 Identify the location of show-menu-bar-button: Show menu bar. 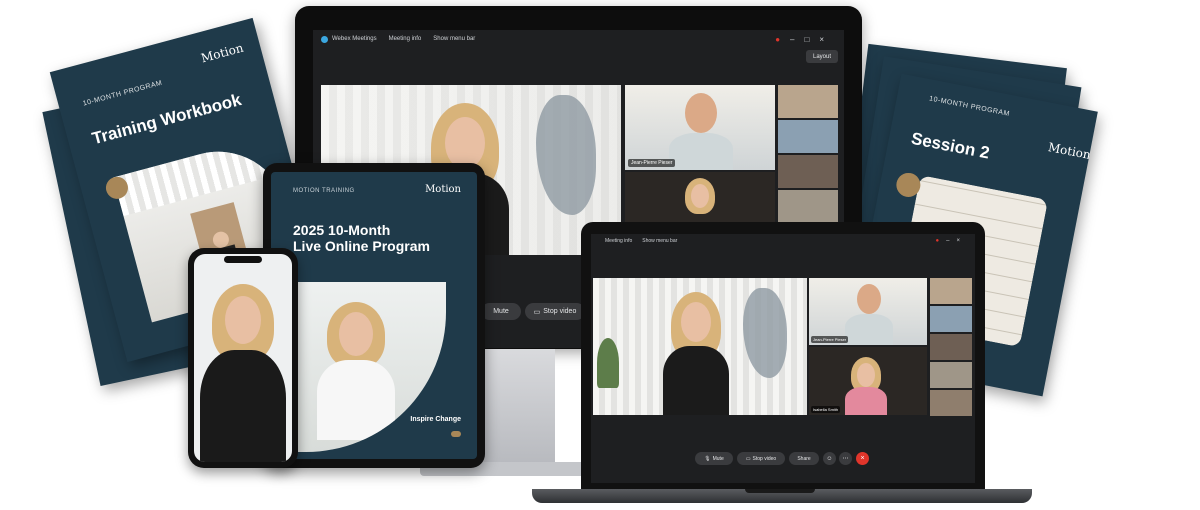
(454, 39).